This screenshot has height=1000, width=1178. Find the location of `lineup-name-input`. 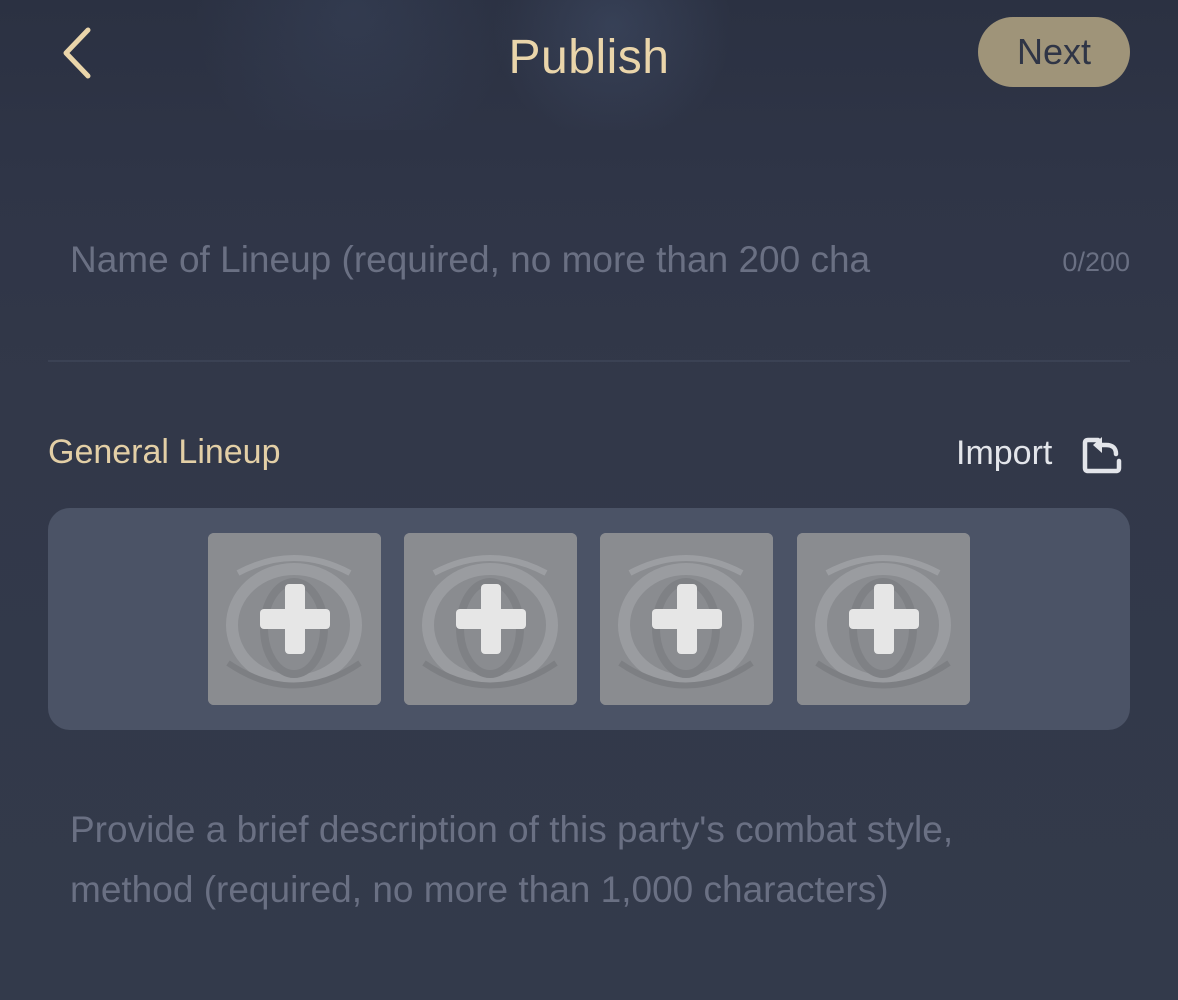

lineup-name-input is located at coordinates (520, 260).